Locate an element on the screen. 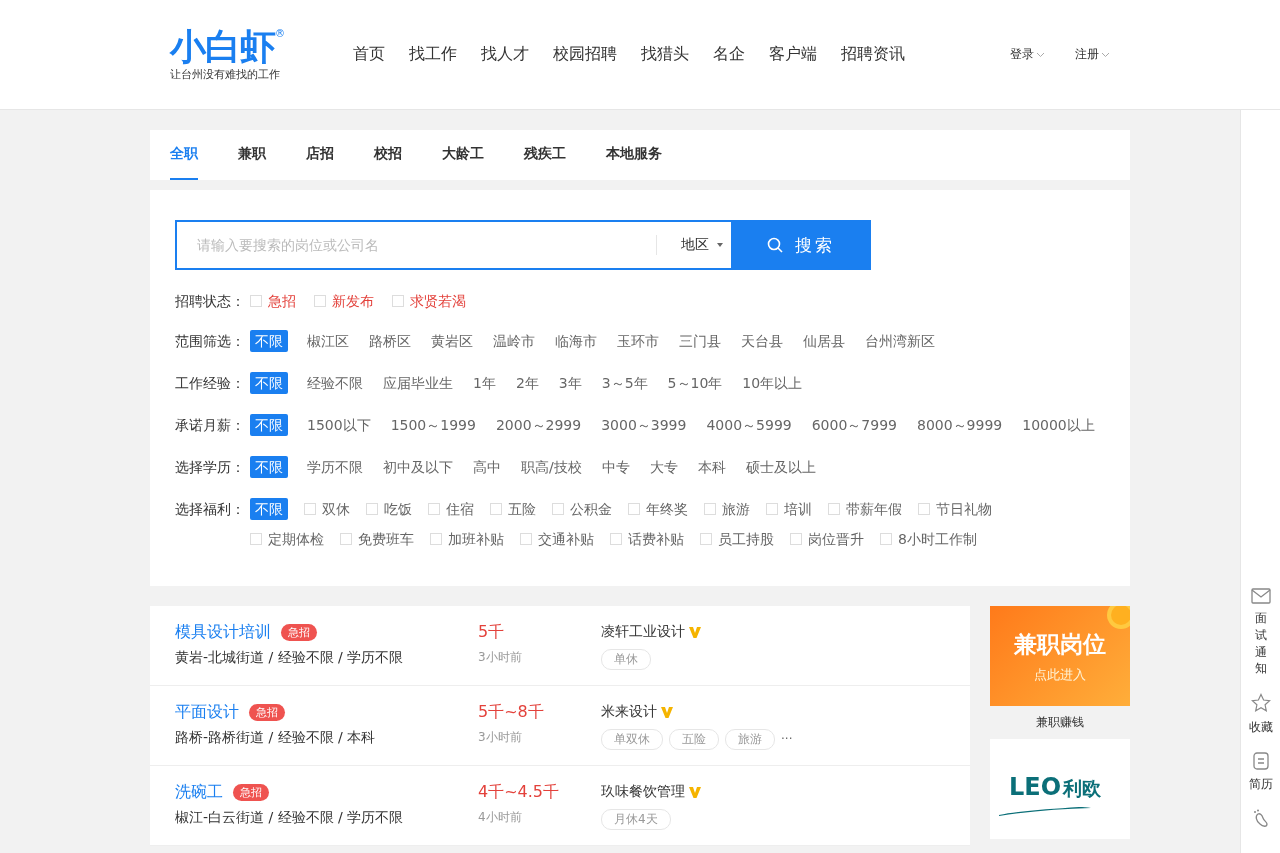 This screenshot has width=1280, height=853. filter-option: 3～5年 is located at coordinates (624, 383).